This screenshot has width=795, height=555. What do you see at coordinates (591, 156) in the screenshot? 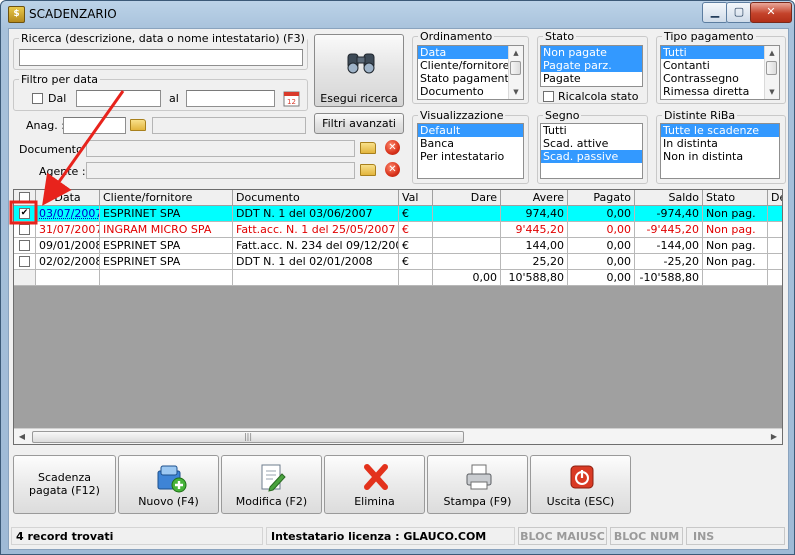
I see `segno-item: Scad. passive` at bounding box center [591, 156].